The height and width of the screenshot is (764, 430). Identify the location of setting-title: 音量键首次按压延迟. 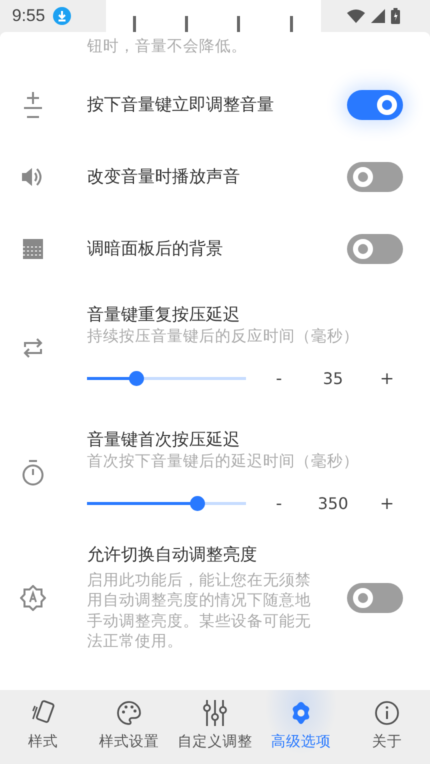
(164, 440).